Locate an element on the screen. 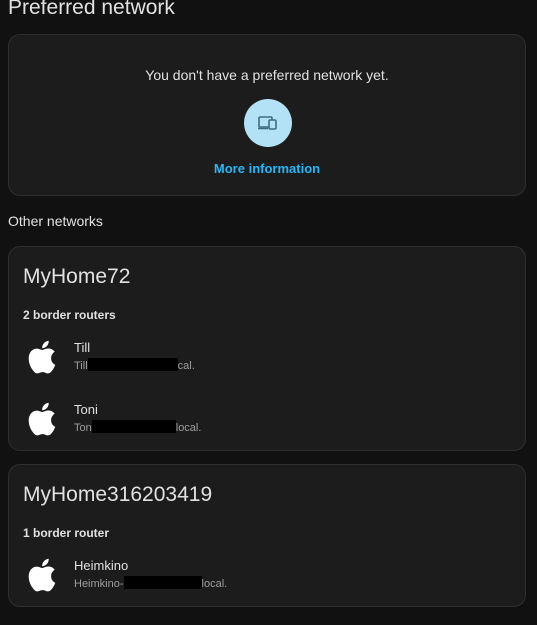 Image resolution: width=537 pixels, height=625 pixels. border-router-count: 2 border routers is located at coordinates (69, 315).